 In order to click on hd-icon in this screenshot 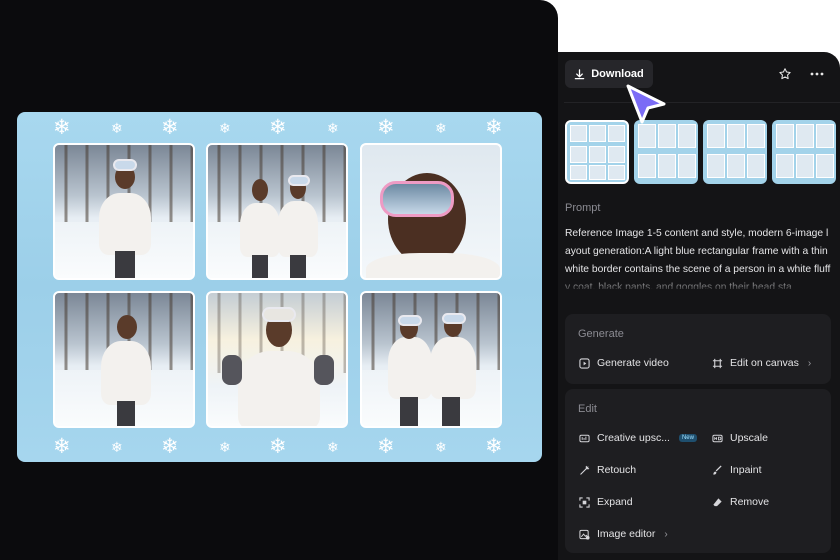, I will do `click(717, 438)`.